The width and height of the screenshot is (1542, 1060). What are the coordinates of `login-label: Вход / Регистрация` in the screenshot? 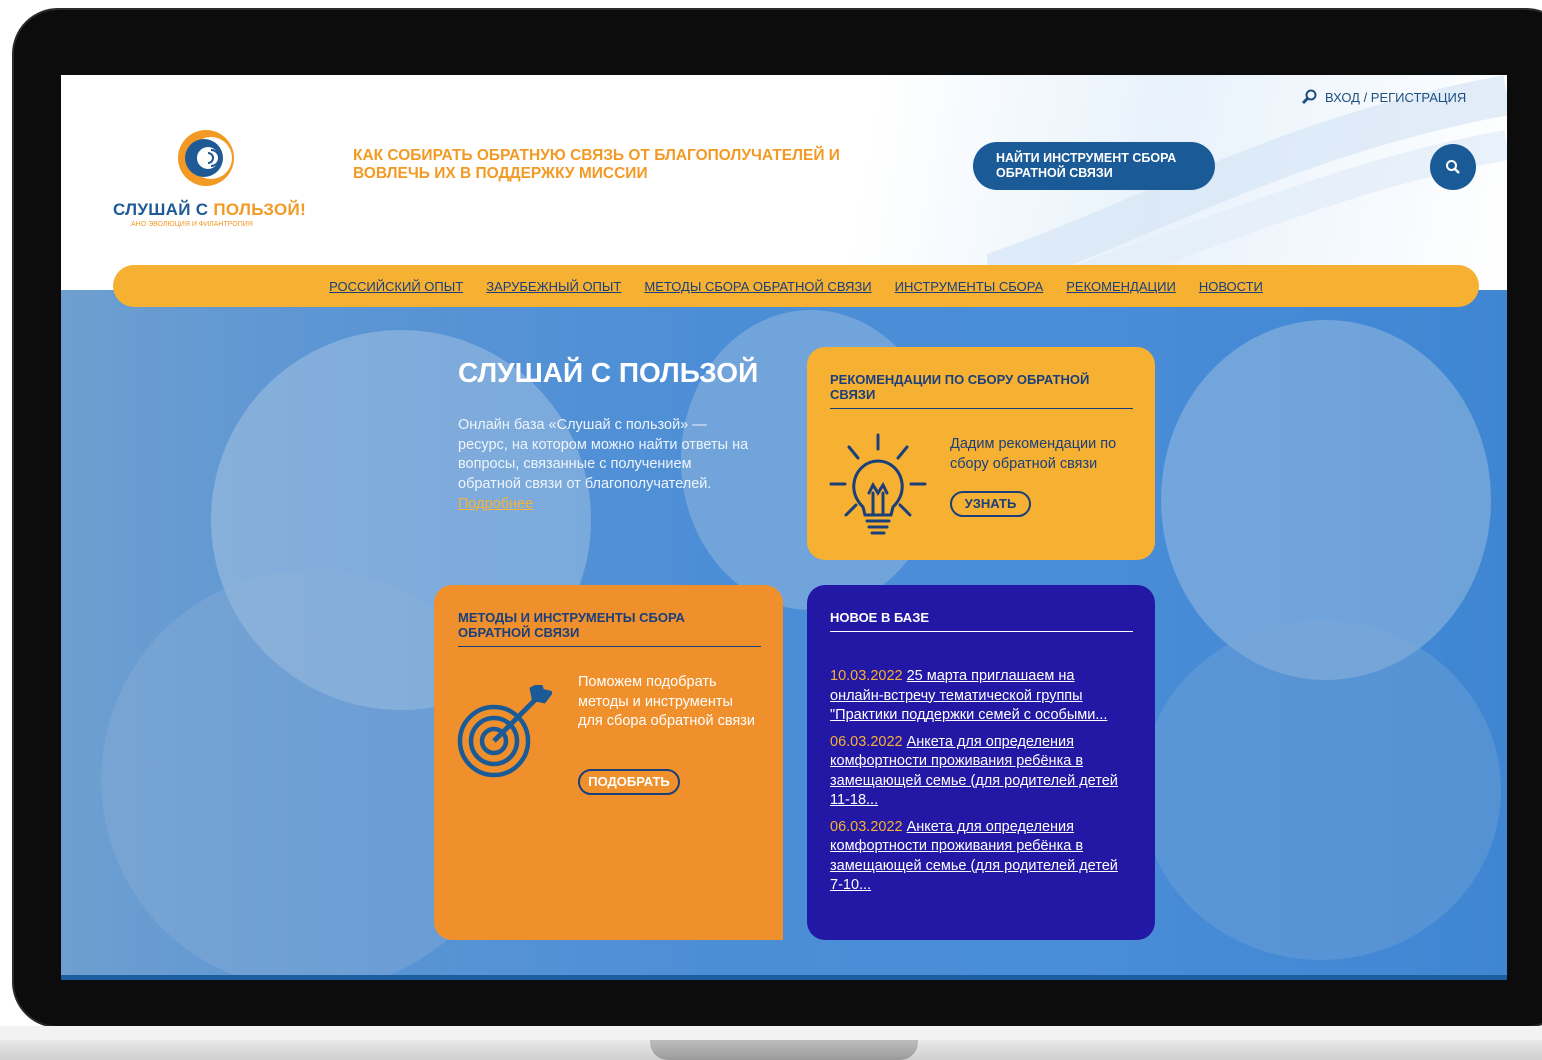 It's located at (1396, 97).